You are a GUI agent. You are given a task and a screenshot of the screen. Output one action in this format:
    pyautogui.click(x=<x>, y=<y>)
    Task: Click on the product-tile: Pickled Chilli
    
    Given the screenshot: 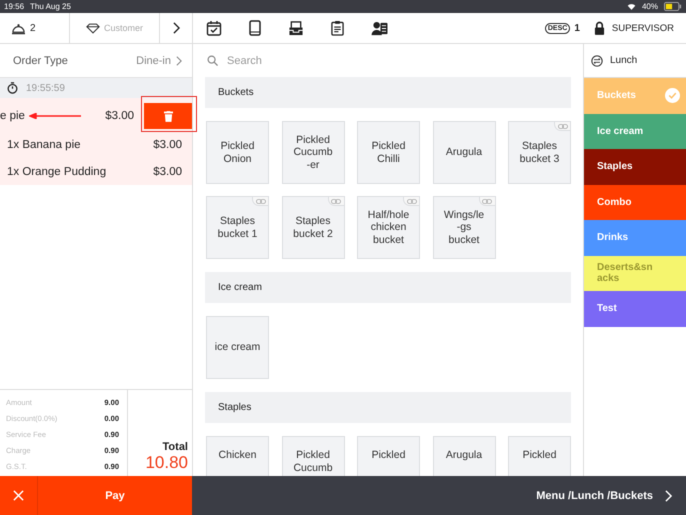 What is the action you would take?
    pyautogui.click(x=388, y=152)
    